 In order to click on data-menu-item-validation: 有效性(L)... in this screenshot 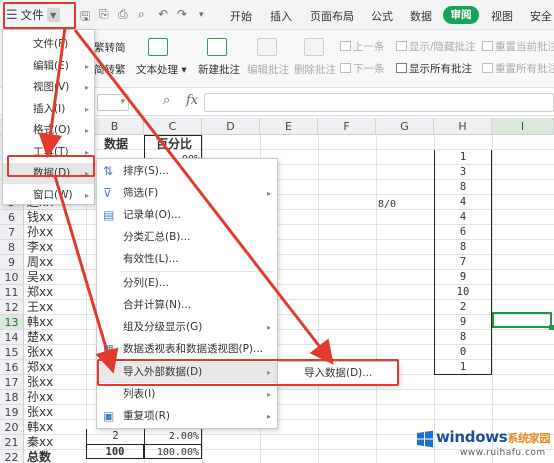, I will do `click(187, 259)`.